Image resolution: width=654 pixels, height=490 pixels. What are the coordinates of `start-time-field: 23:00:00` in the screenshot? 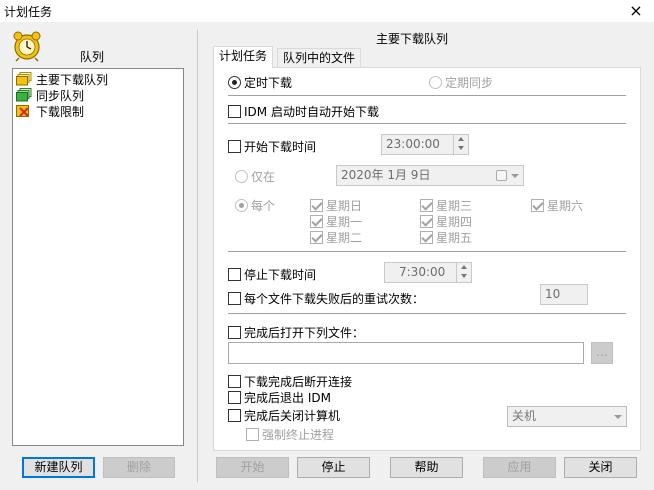 It's located at (425, 144).